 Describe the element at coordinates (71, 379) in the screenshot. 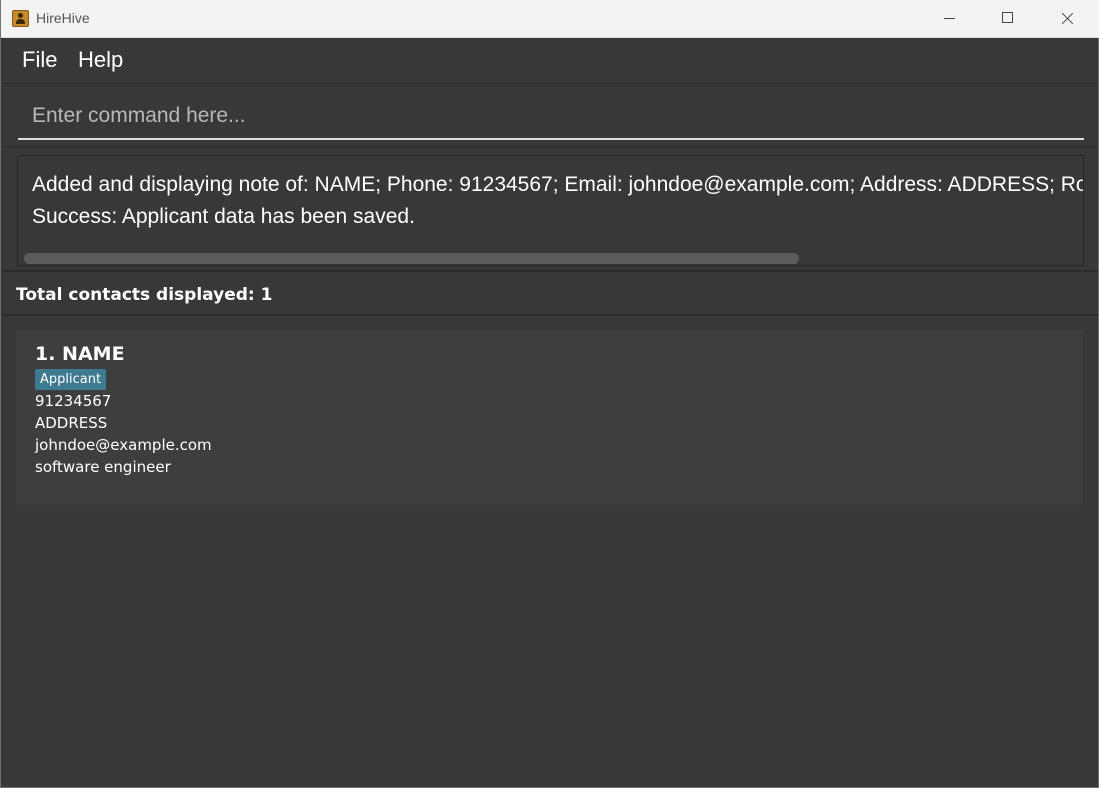

I see `status-tag: Applicant` at that location.